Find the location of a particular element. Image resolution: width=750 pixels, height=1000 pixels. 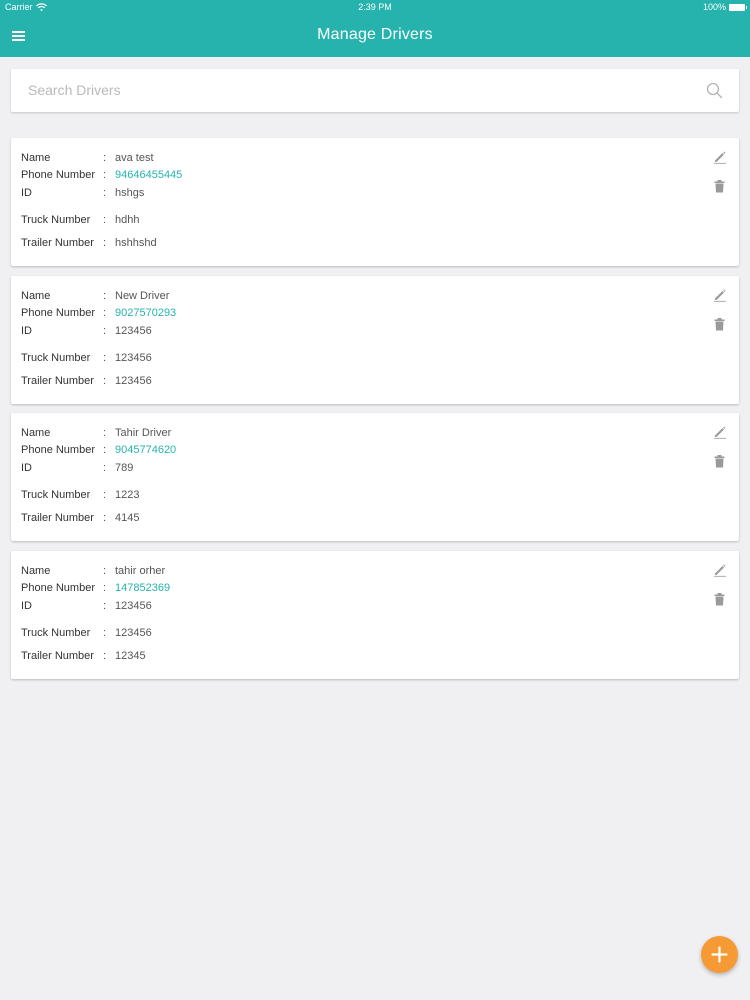

driver-id-value: hshgs is located at coordinates (130, 193).